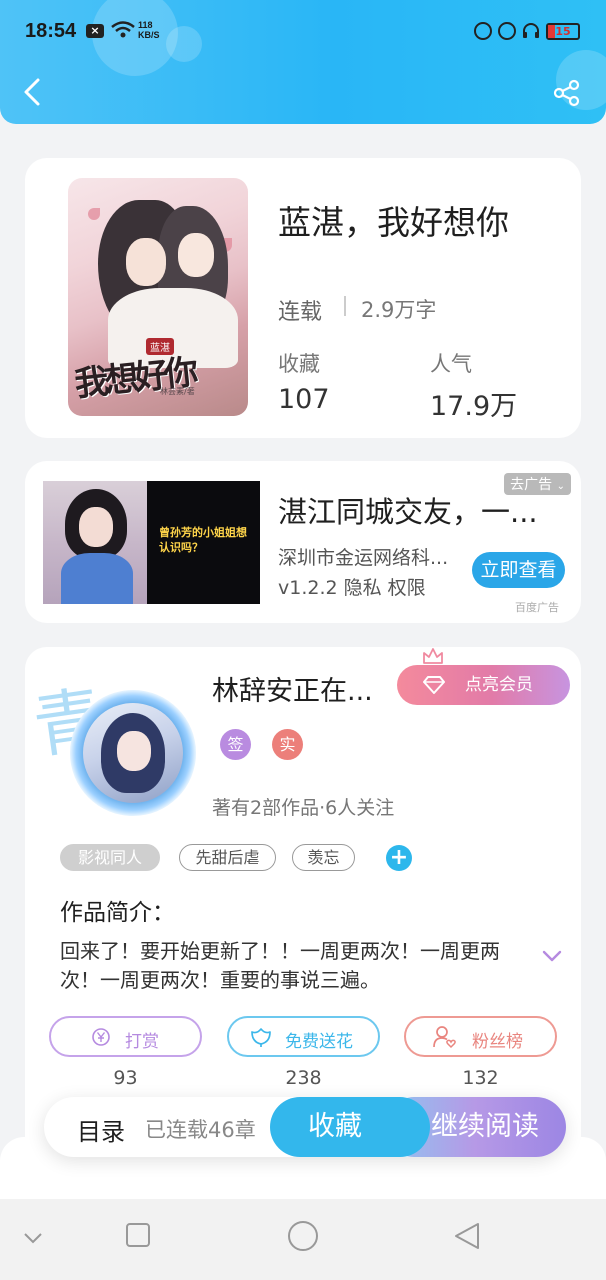  I want to click on avatar-figure, so click(134, 751).